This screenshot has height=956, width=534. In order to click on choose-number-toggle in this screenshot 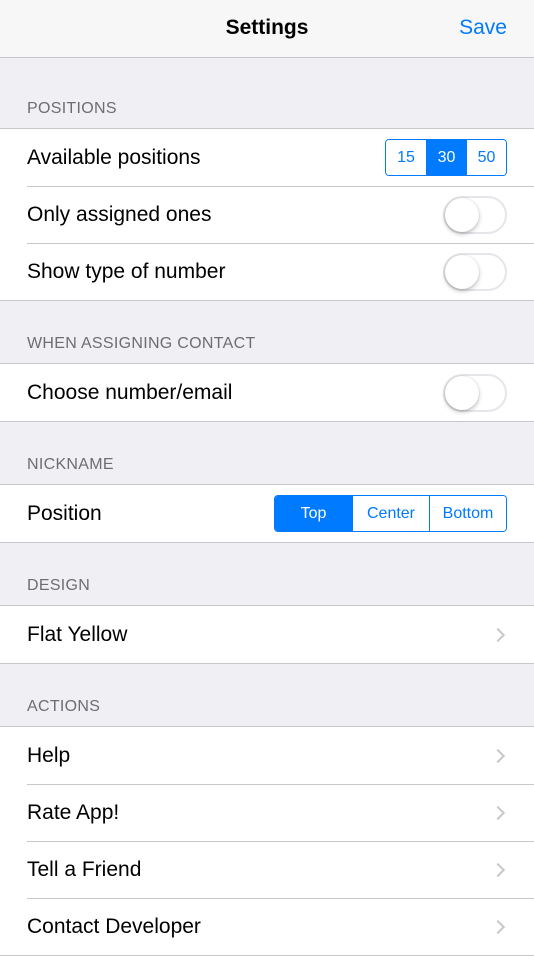, I will do `click(475, 392)`.